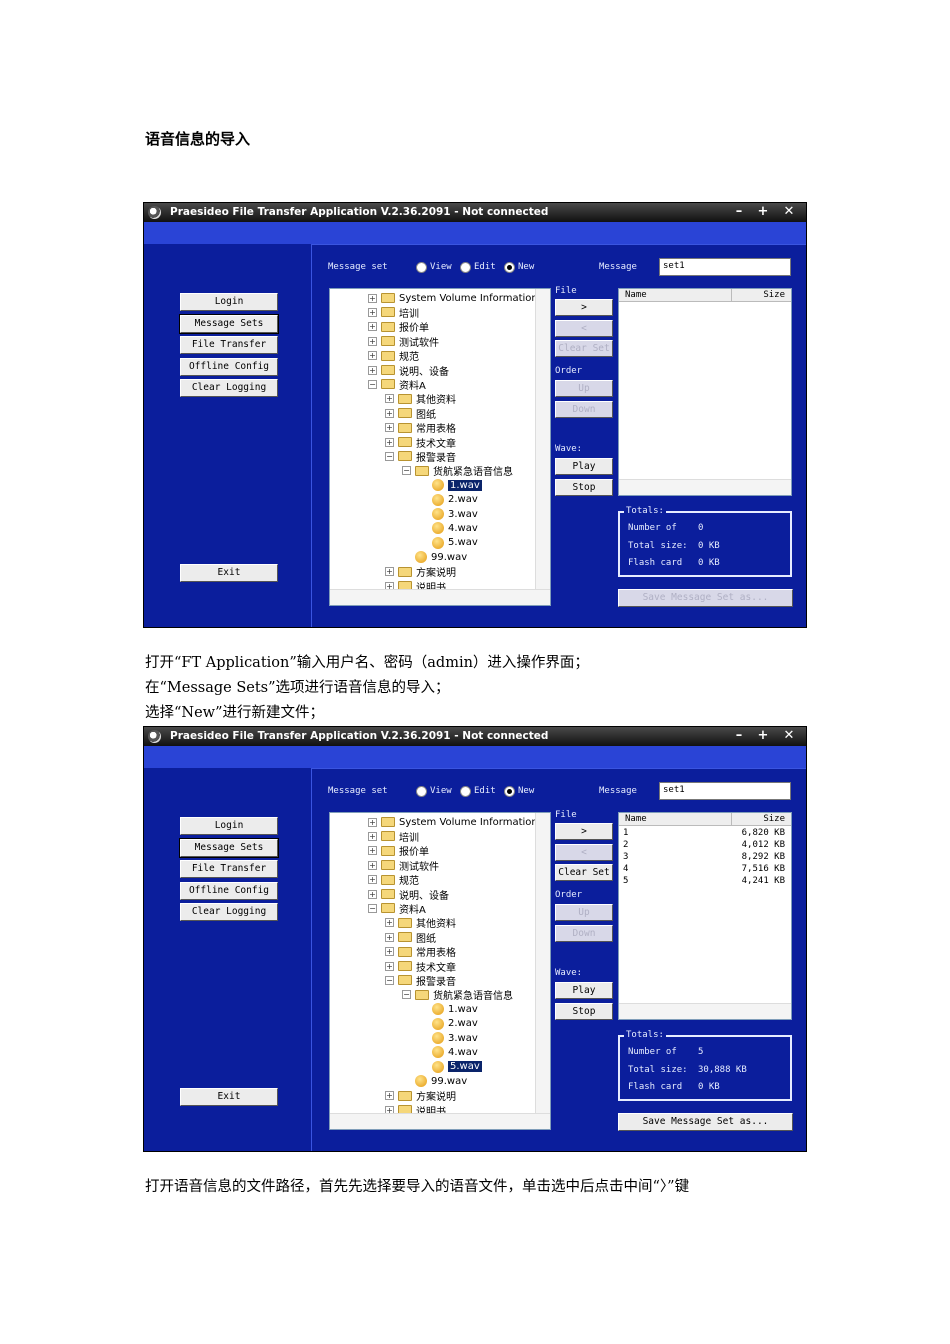 The width and height of the screenshot is (950, 1344). What do you see at coordinates (584, 872) in the screenshot?
I see `clear-set-button: Clear Set` at bounding box center [584, 872].